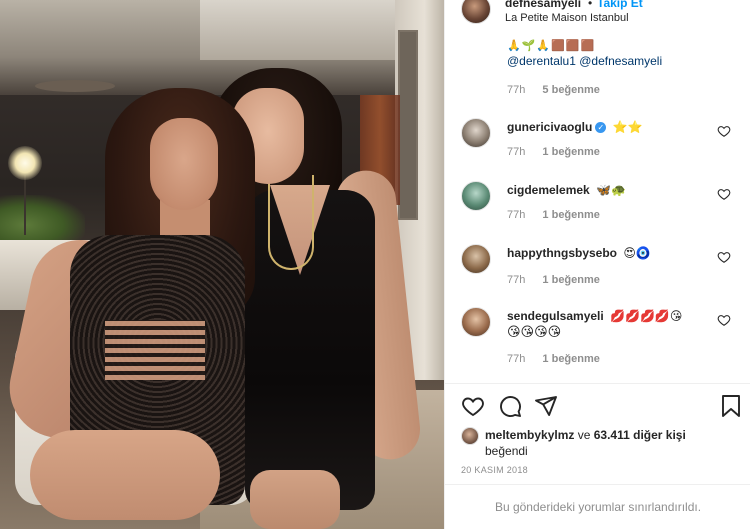 The width and height of the screenshot is (750, 529). Describe the element at coordinates (562, 253) in the screenshot. I see `commenter-username: happythngsbysebo` at that location.